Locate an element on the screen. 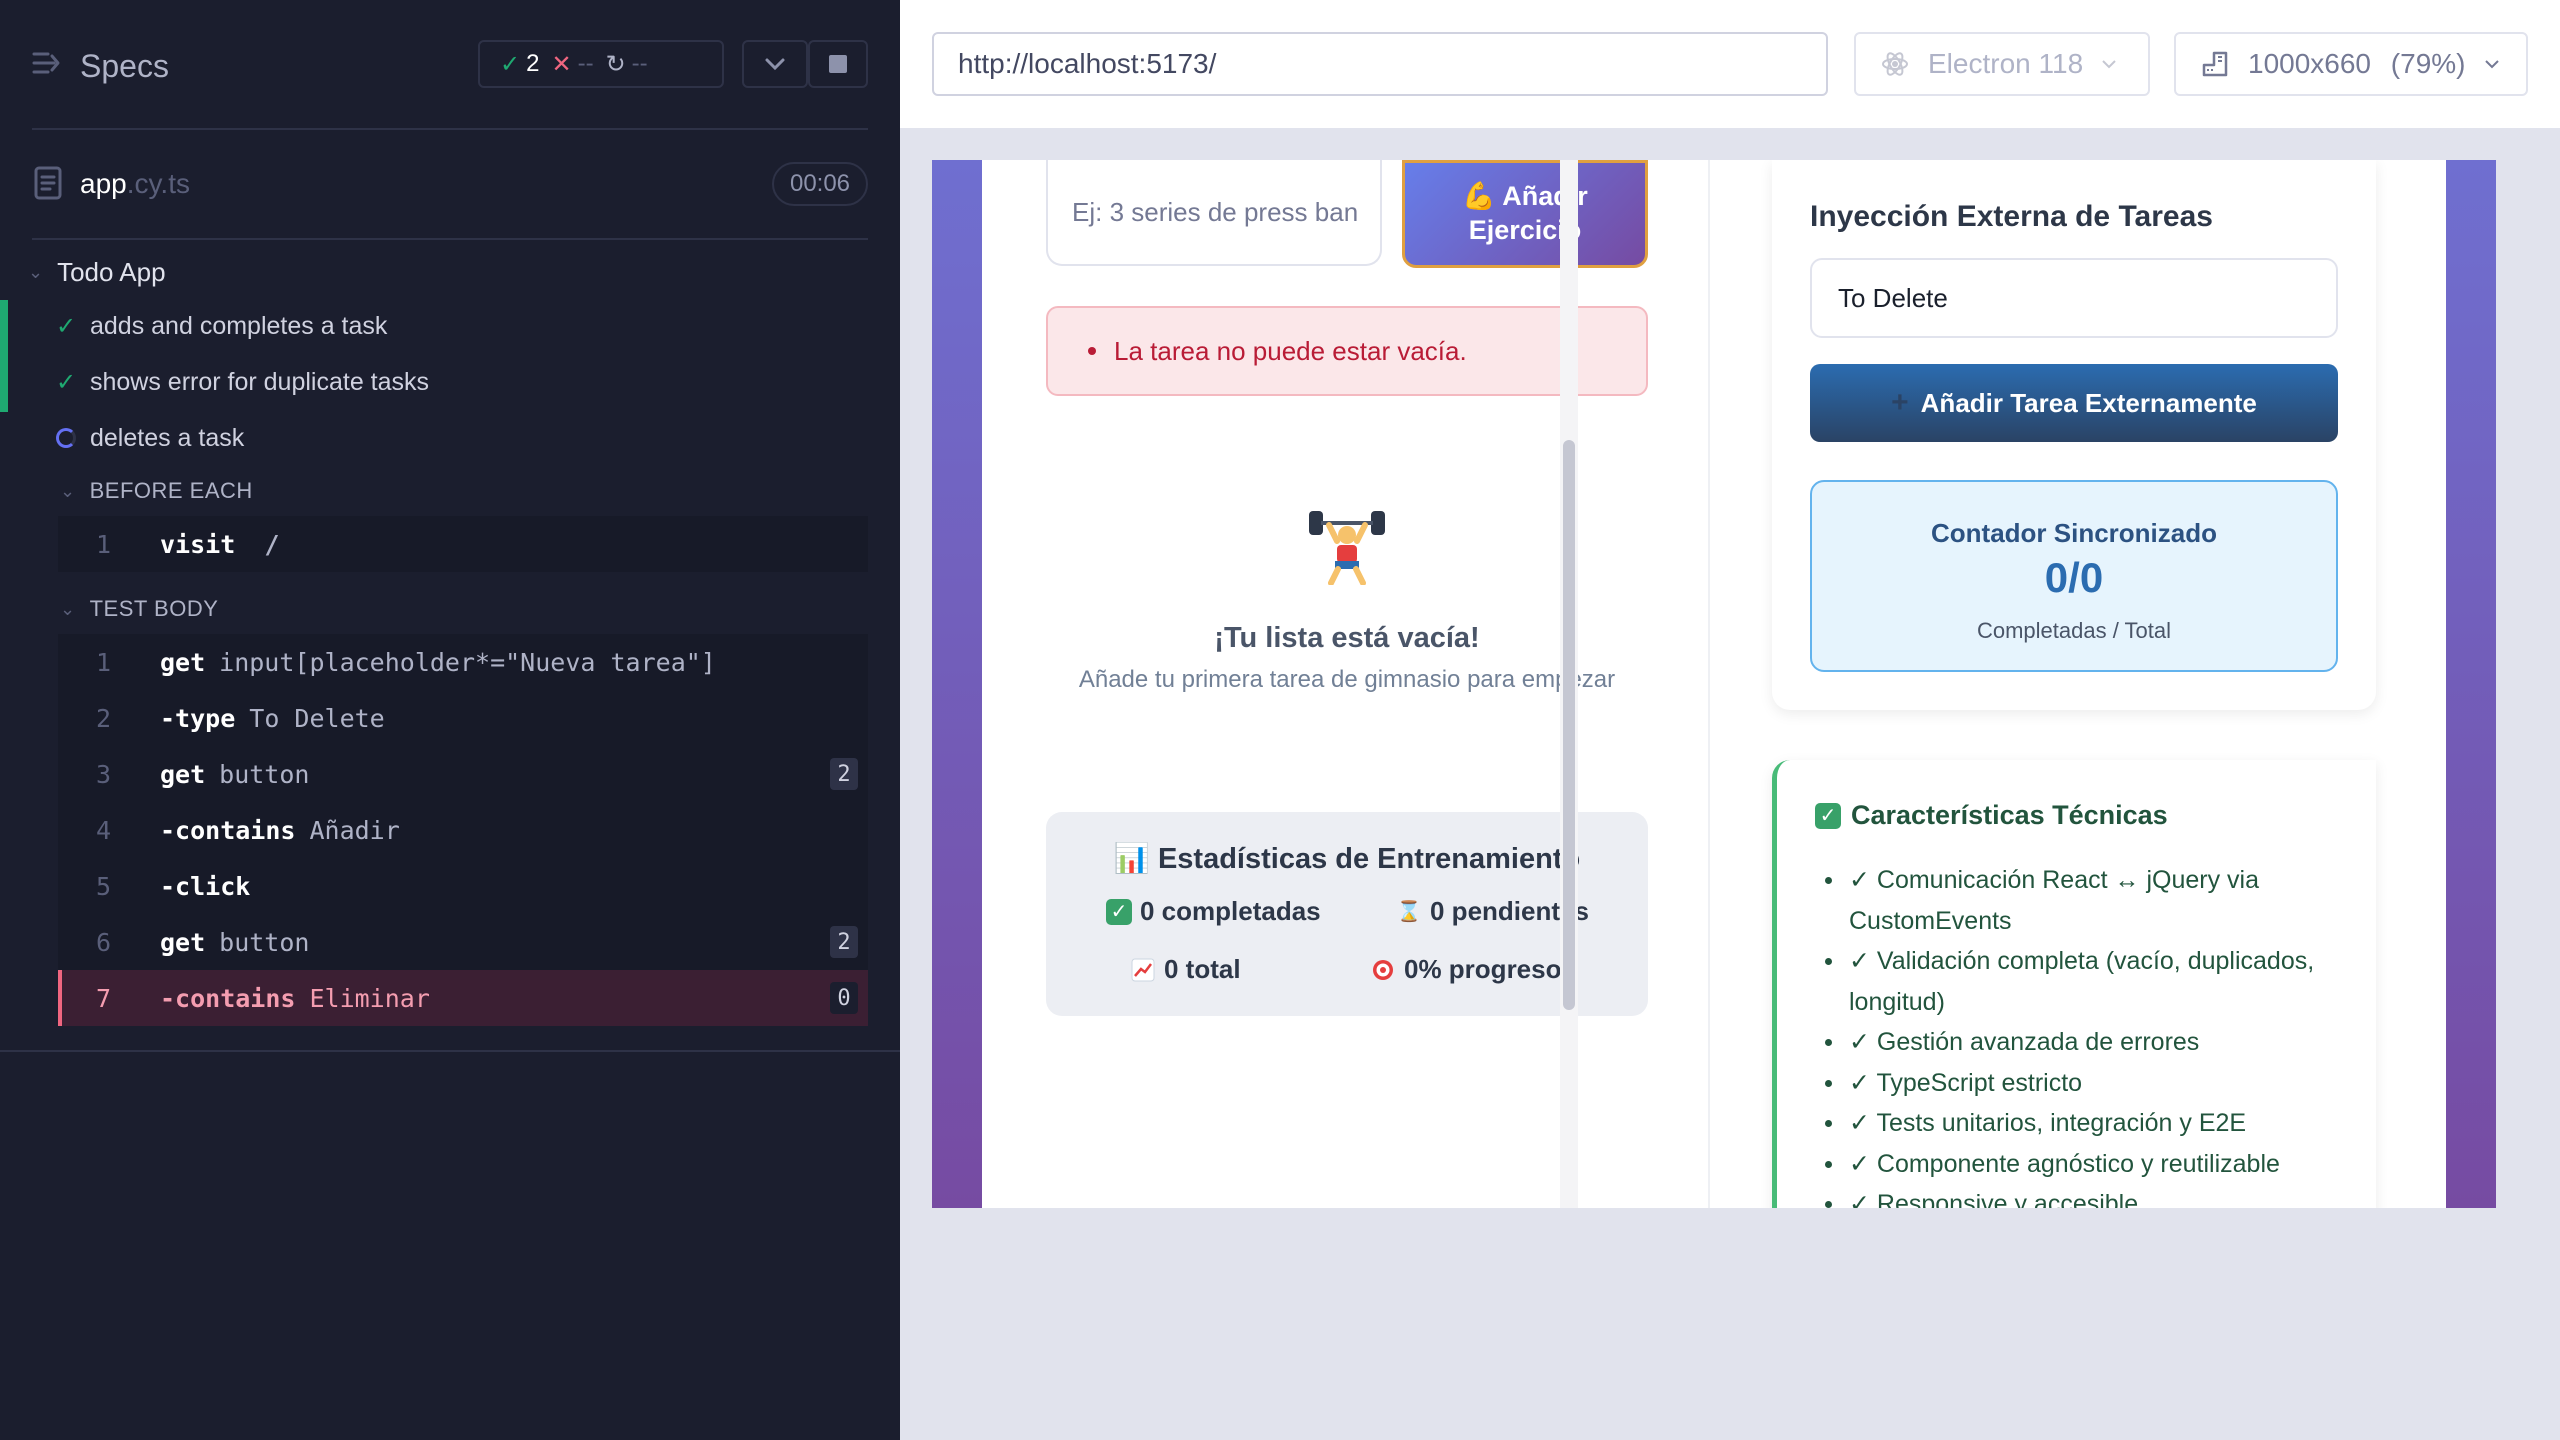 The width and height of the screenshot is (2560, 1440). failed-count: ✕ -- is located at coordinates (572, 64).